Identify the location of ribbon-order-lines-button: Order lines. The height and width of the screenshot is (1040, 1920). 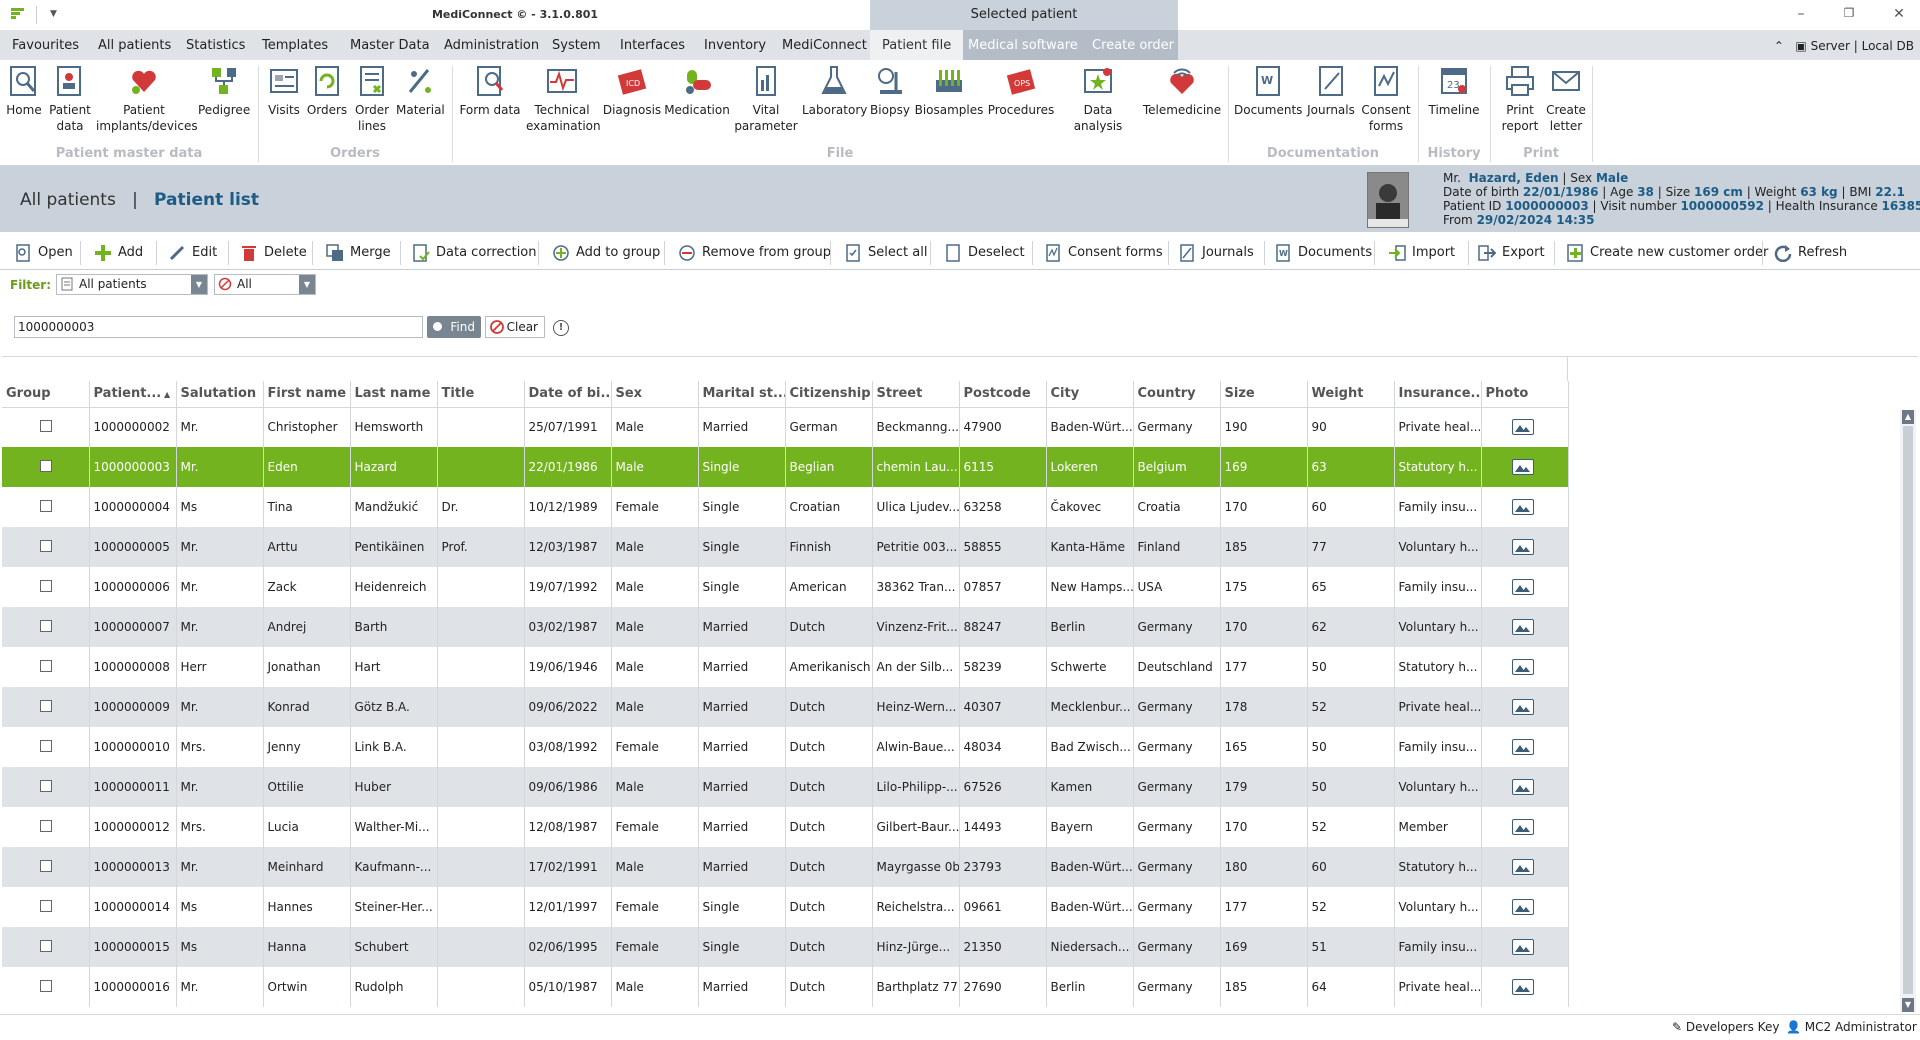
(372, 99).